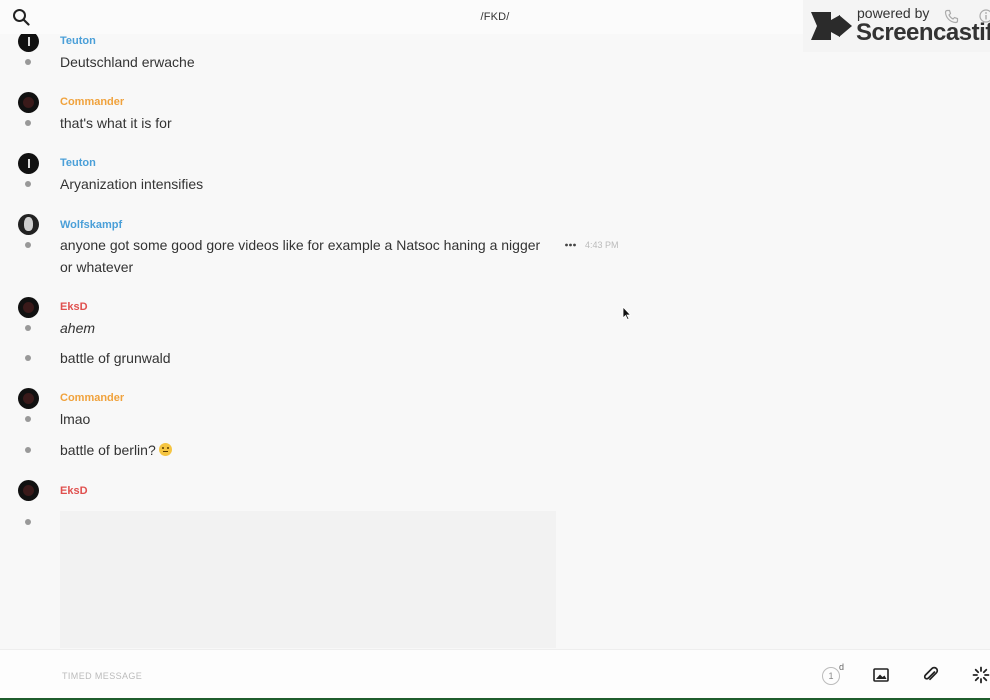  I want to click on timer-value: 1, so click(831, 676).